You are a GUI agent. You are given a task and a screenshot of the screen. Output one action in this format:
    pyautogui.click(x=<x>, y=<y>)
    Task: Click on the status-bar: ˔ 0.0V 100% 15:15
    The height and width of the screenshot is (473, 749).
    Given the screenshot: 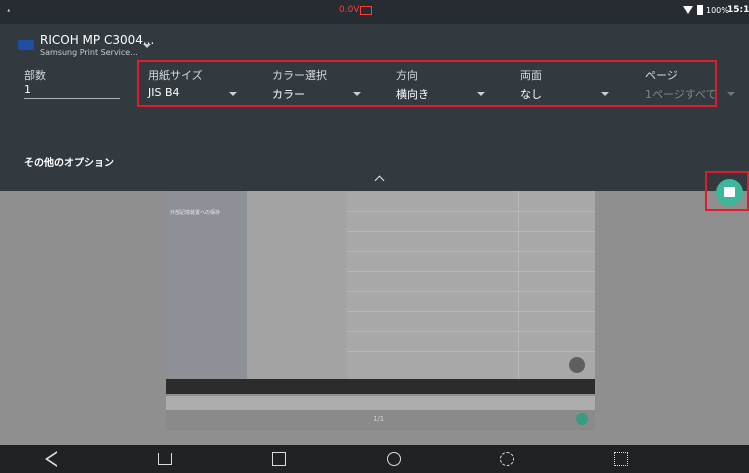 What is the action you would take?
    pyautogui.click(x=374, y=12)
    